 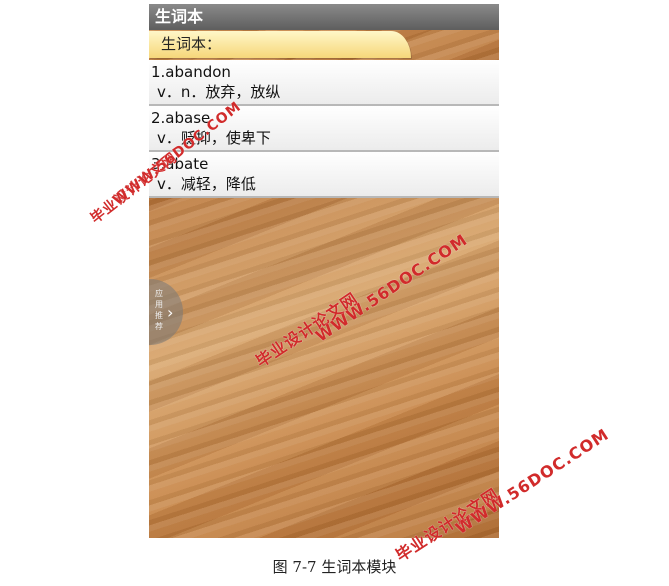 What do you see at coordinates (324, 83) in the screenshot?
I see `list-item: 1.abandon v．n．放弃，放纵` at bounding box center [324, 83].